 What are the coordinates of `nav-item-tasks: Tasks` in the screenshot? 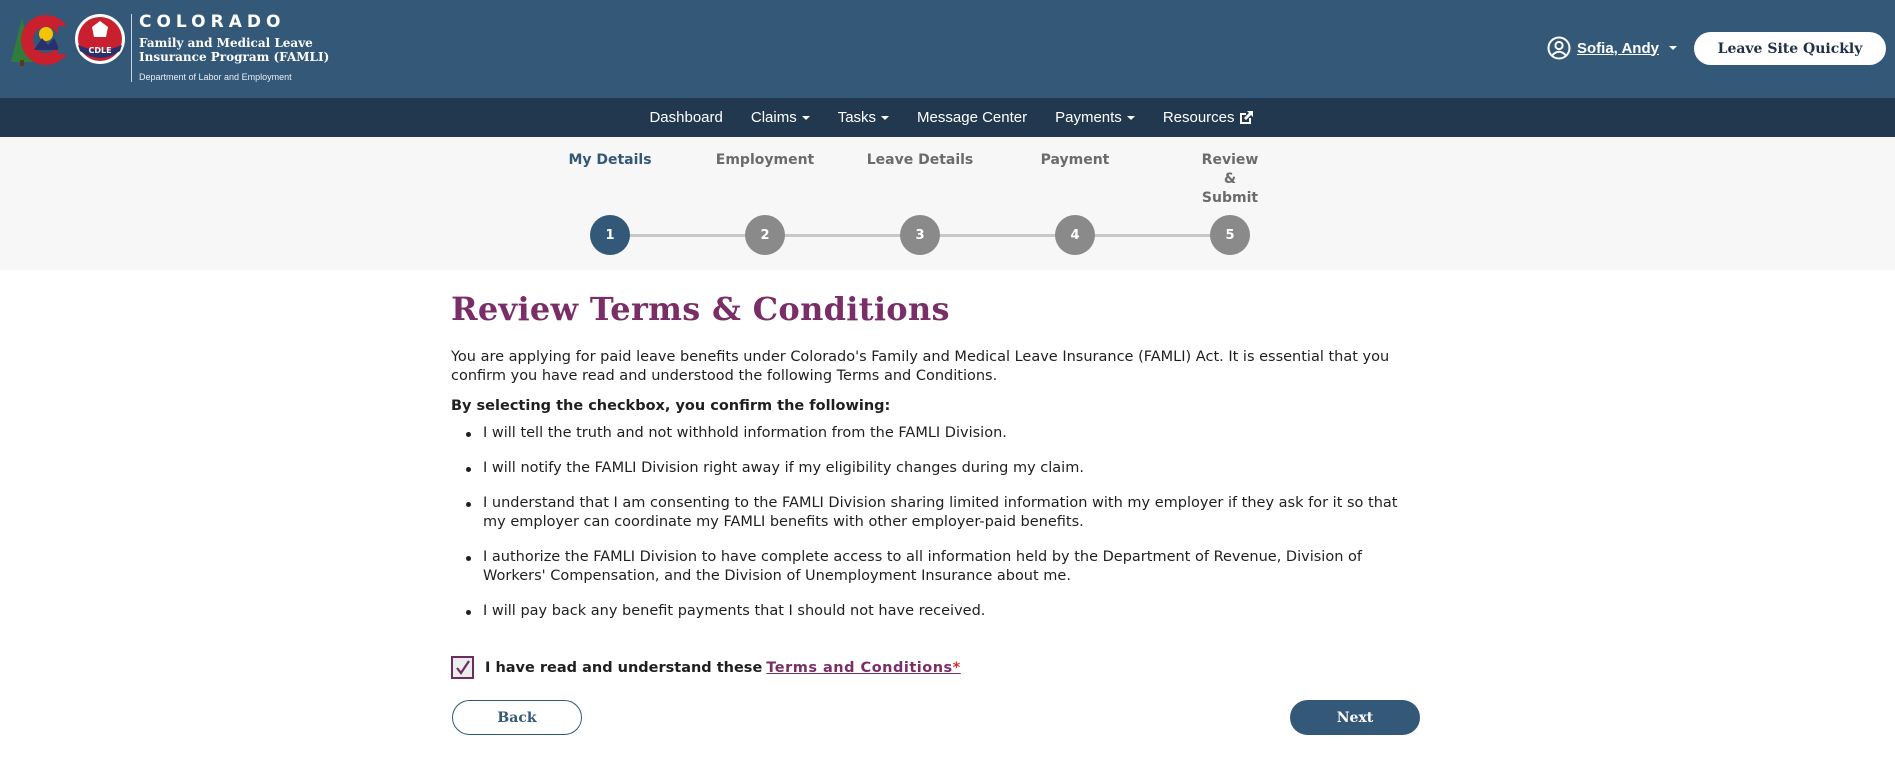 It's located at (863, 117).